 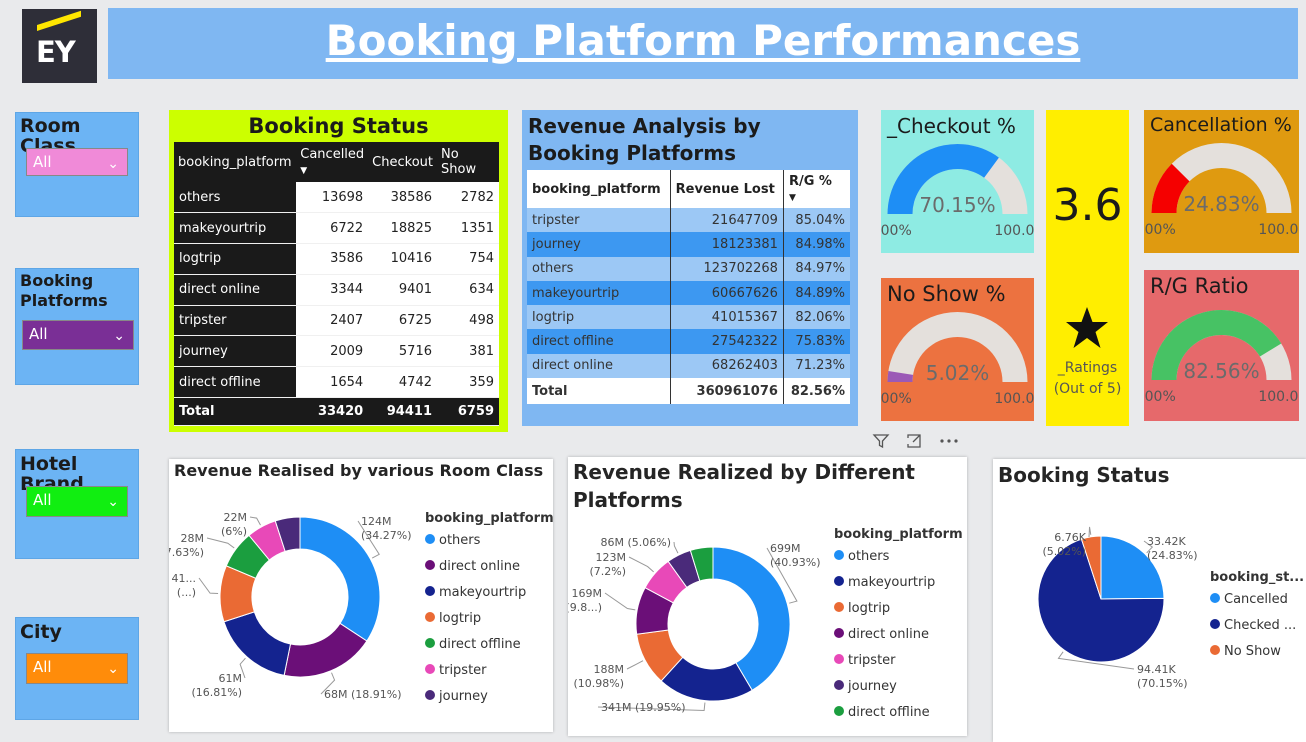 I want to click on table-row: others 123702268 84.97%, so click(x=688, y=268).